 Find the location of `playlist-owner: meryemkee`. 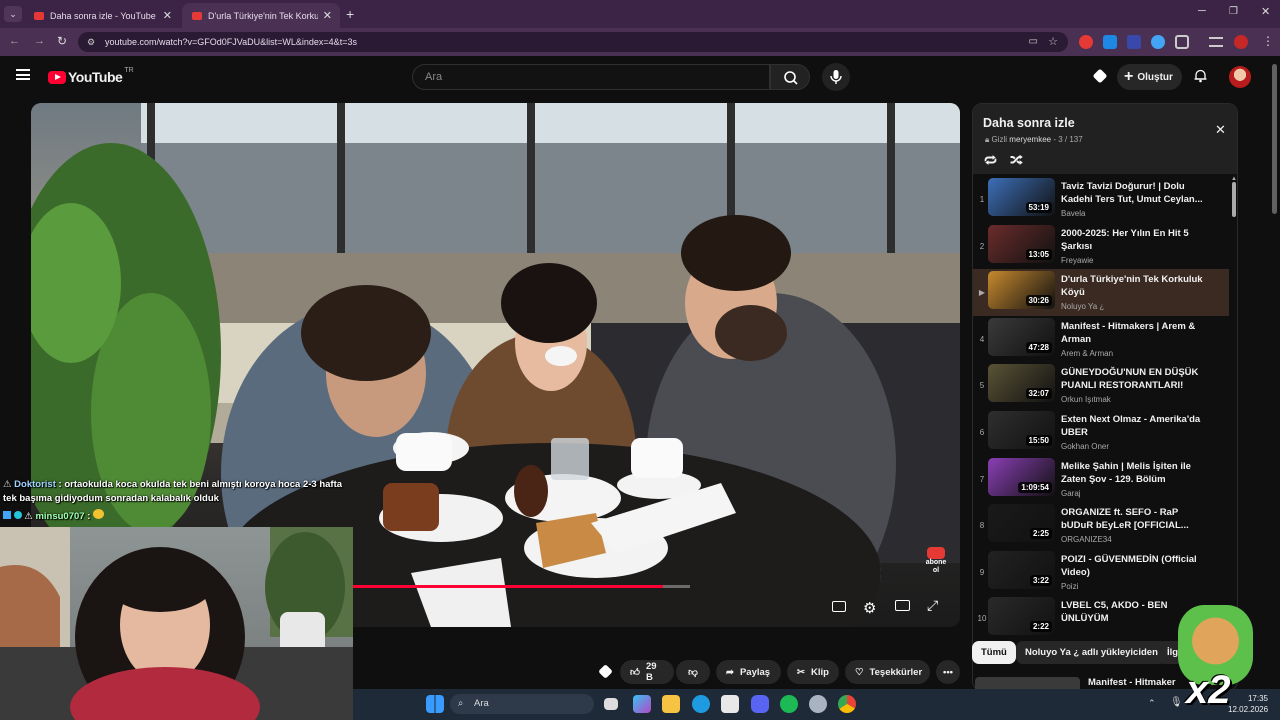

playlist-owner: meryemkee is located at coordinates (1030, 139).